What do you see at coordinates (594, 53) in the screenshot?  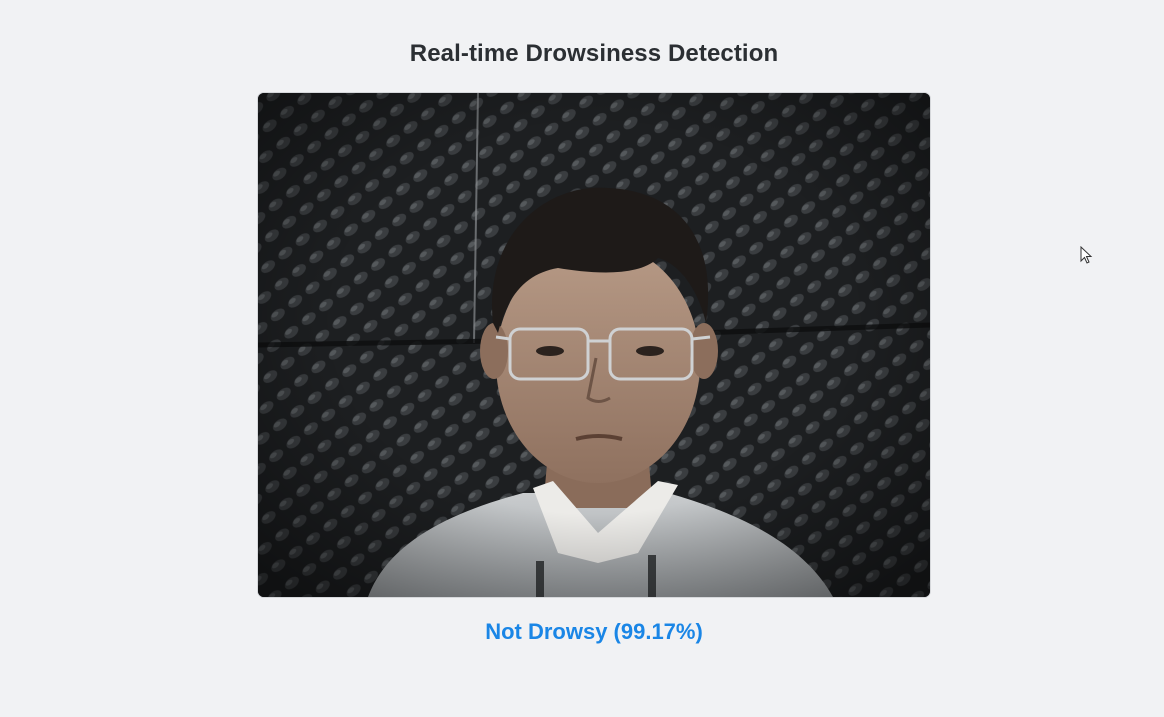 I see `page-title: Real-time Drowsiness Detection` at bounding box center [594, 53].